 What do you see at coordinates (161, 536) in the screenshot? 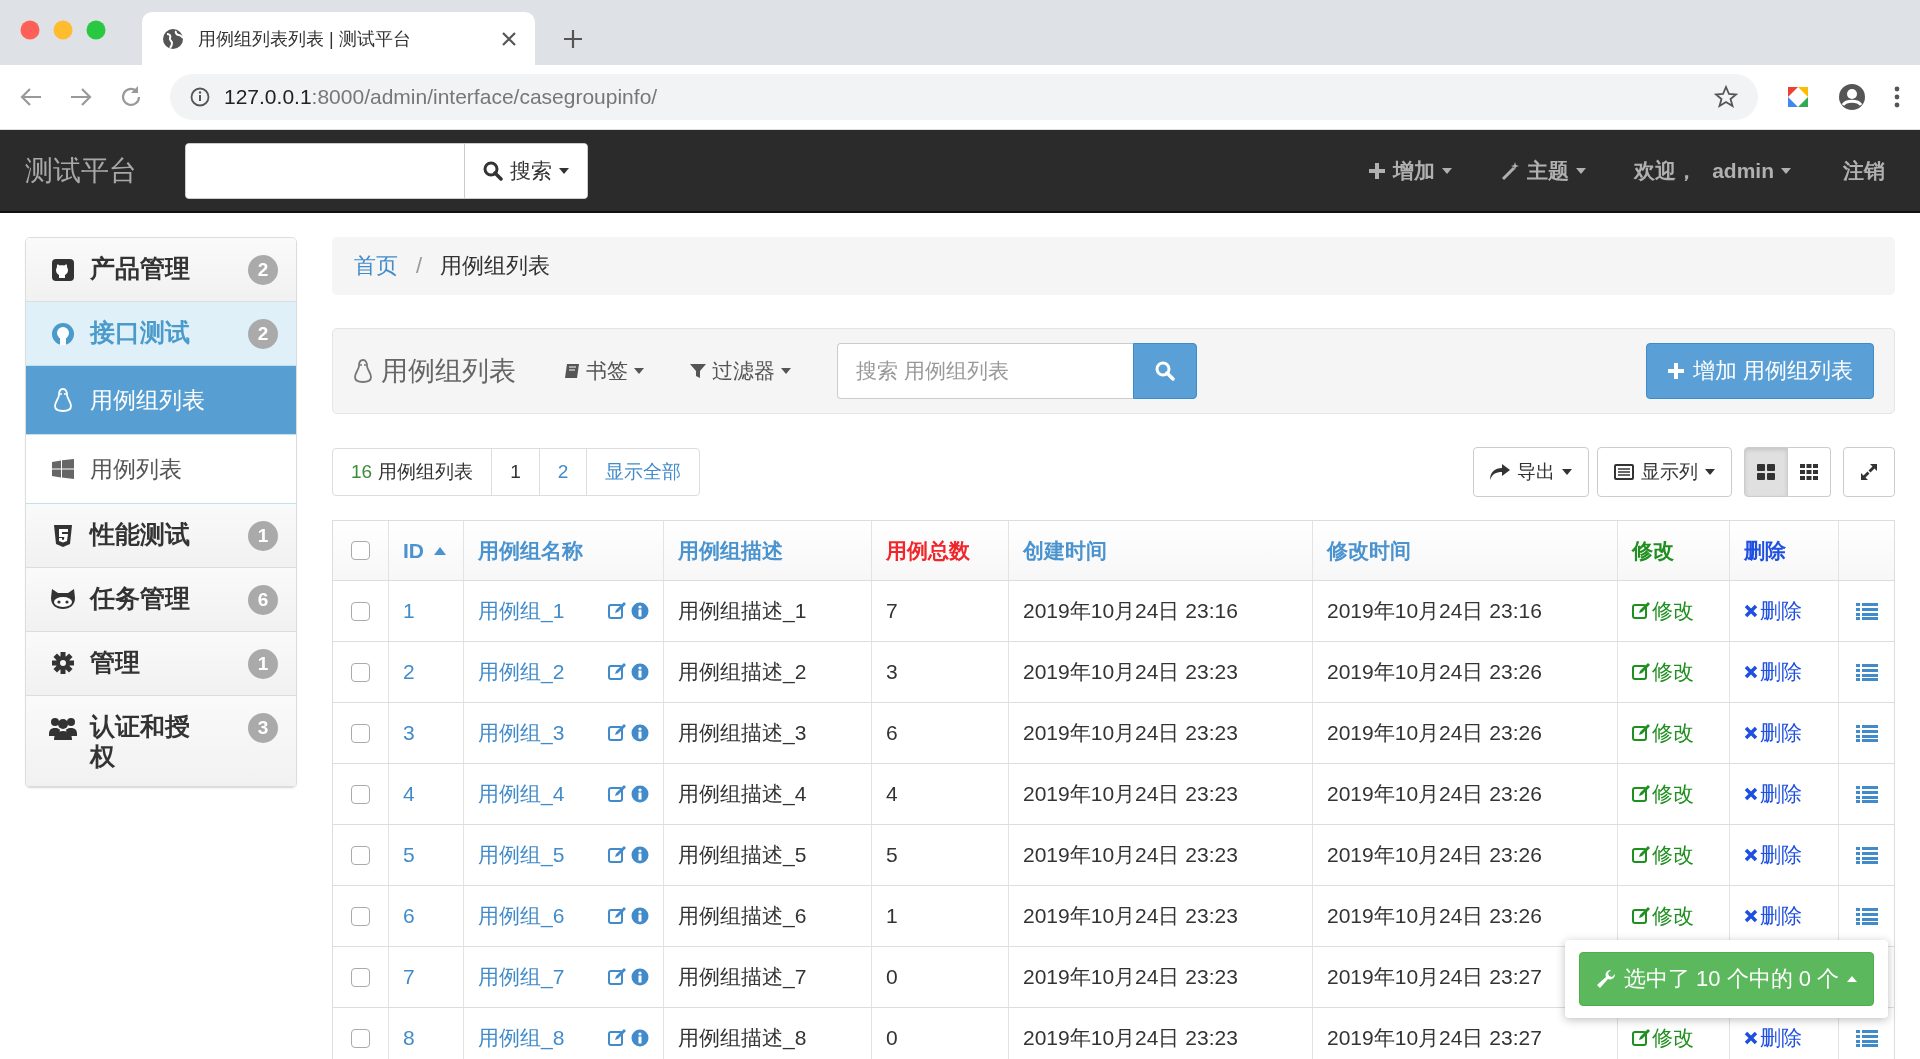
I see `sidebar-item: 性能测试 1` at bounding box center [161, 536].